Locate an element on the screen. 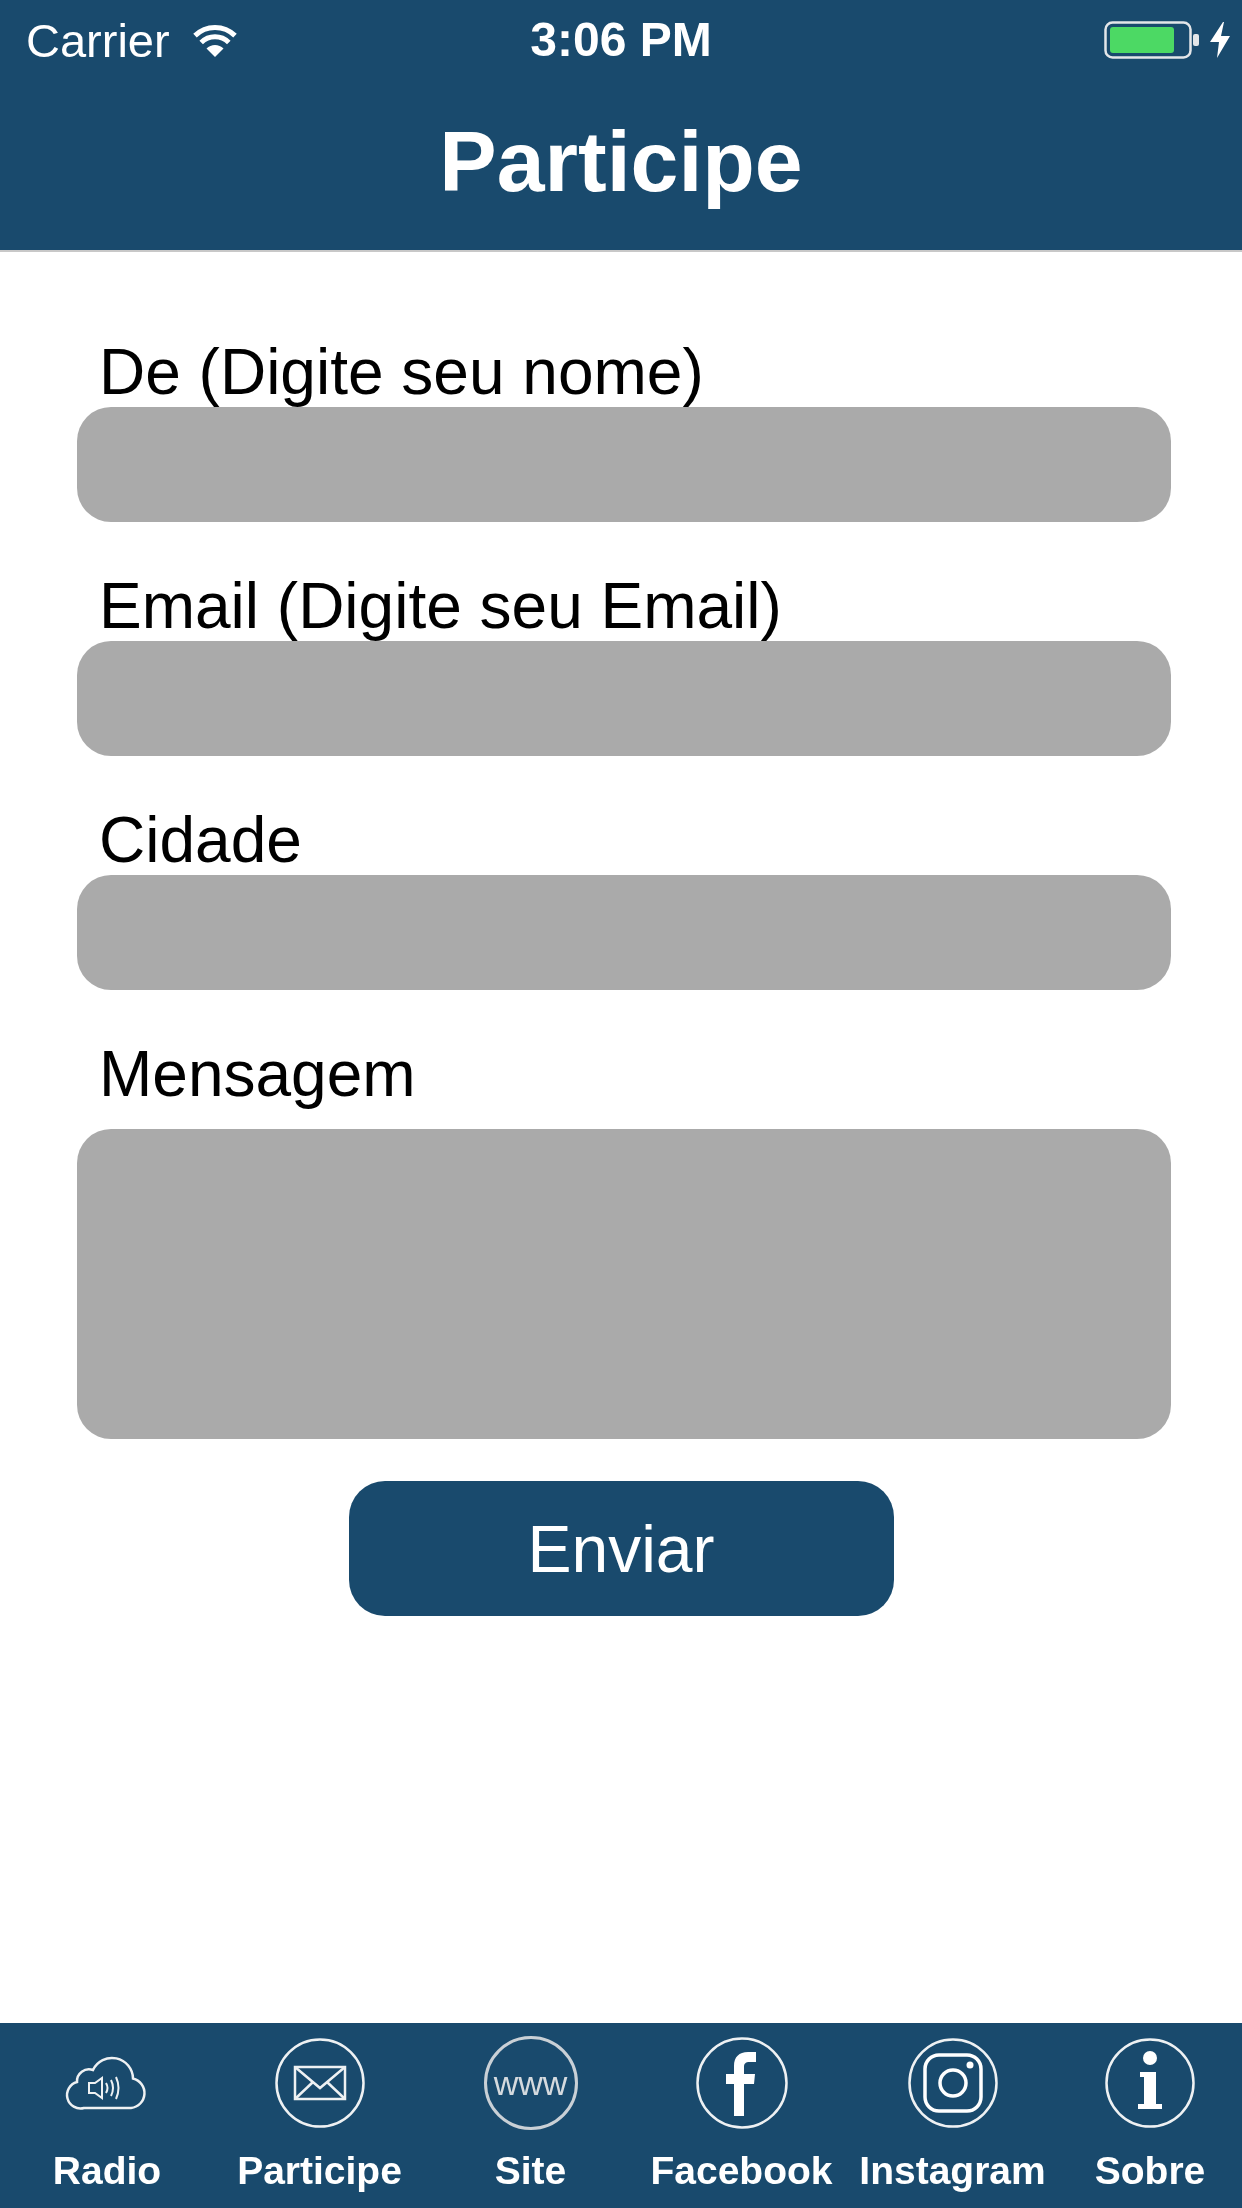 The image size is (1242, 2208). tab-item: Instagram is located at coordinates (952, 2115).